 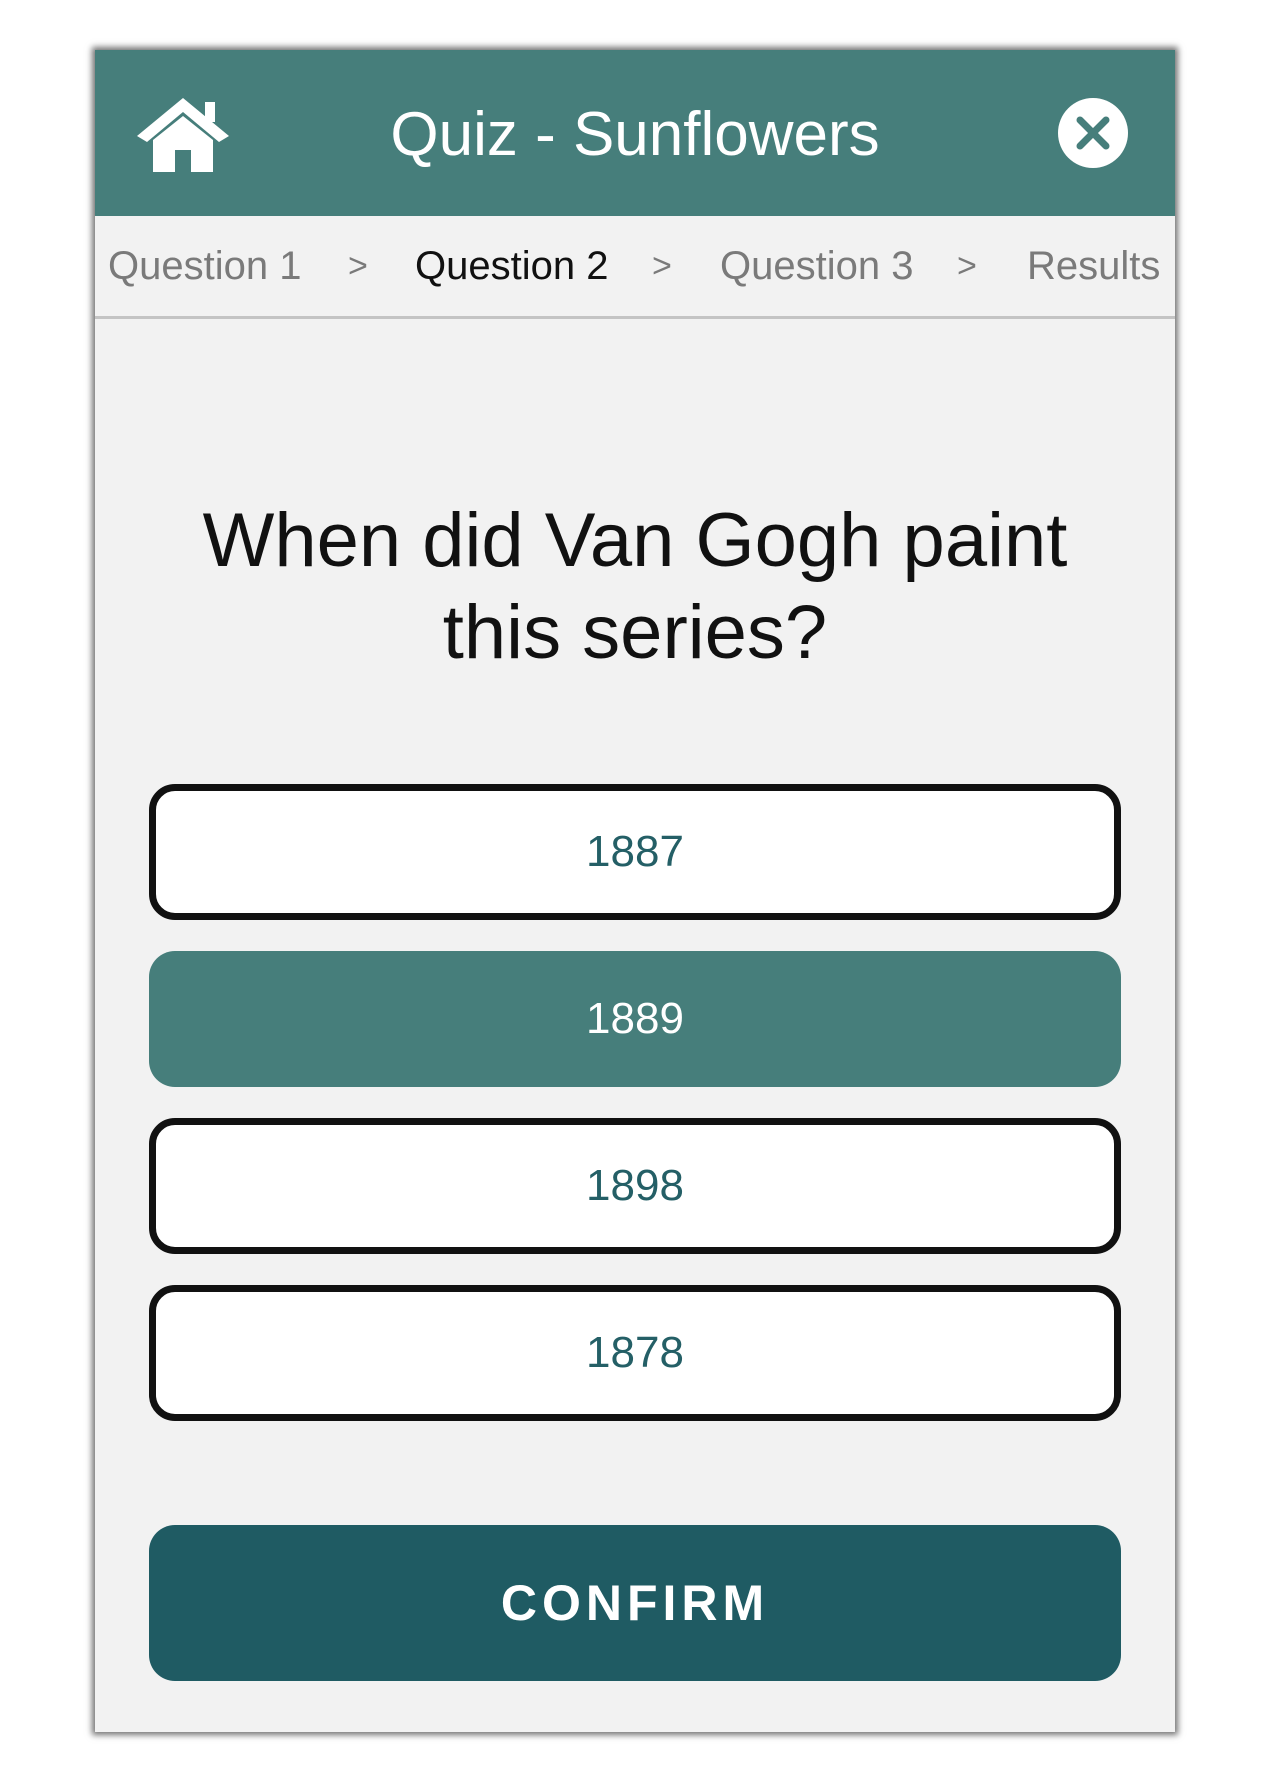 What do you see at coordinates (1093, 266) in the screenshot?
I see `step-results: Results` at bounding box center [1093, 266].